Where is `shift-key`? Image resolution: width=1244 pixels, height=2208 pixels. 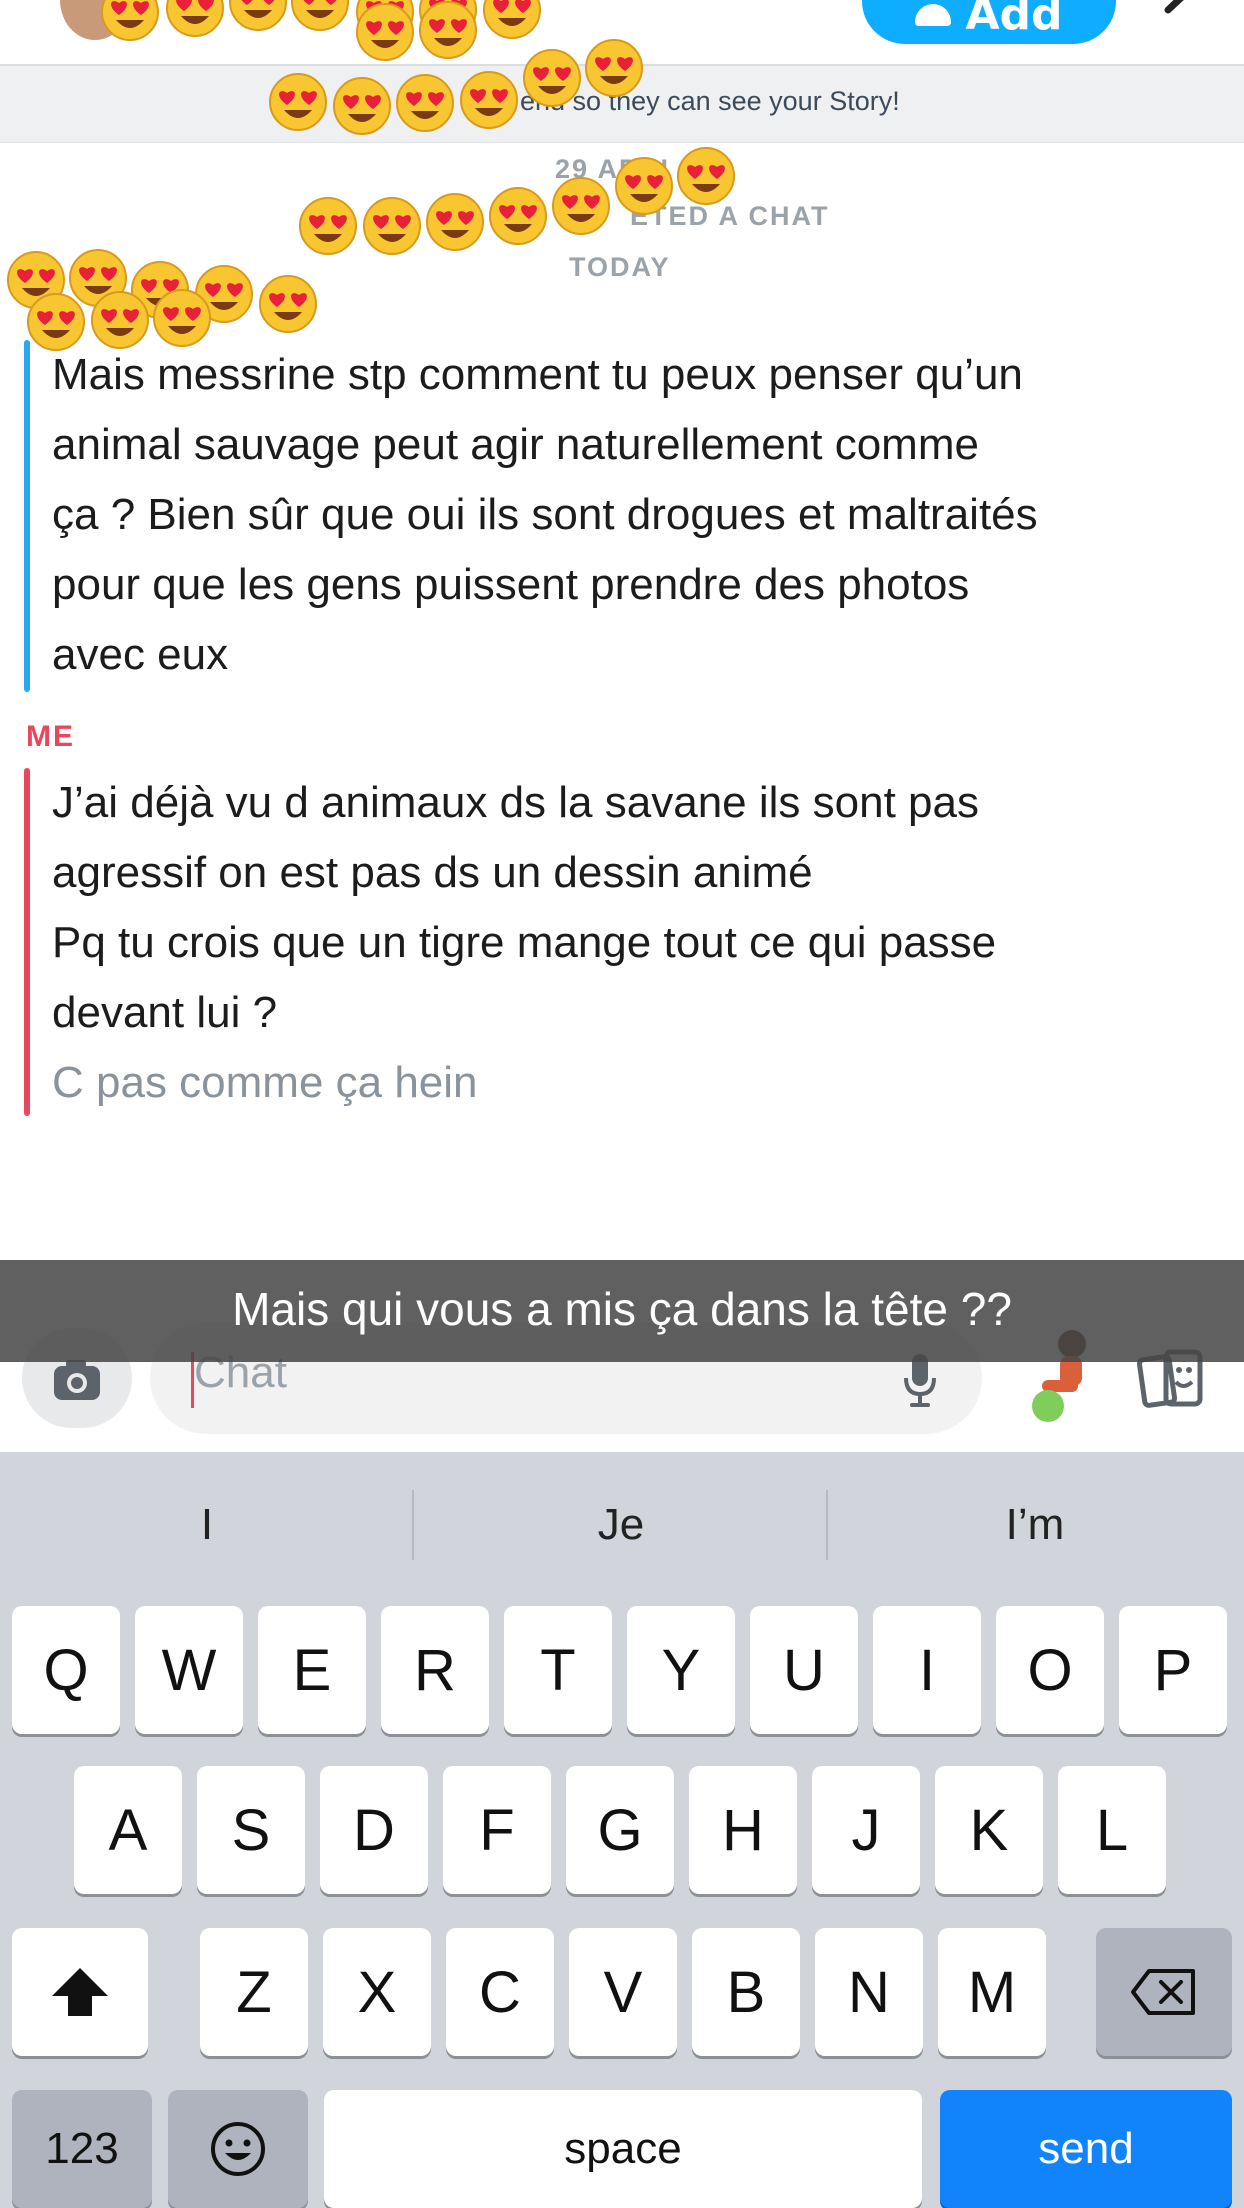
shift-key is located at coordinates (80, 1992).